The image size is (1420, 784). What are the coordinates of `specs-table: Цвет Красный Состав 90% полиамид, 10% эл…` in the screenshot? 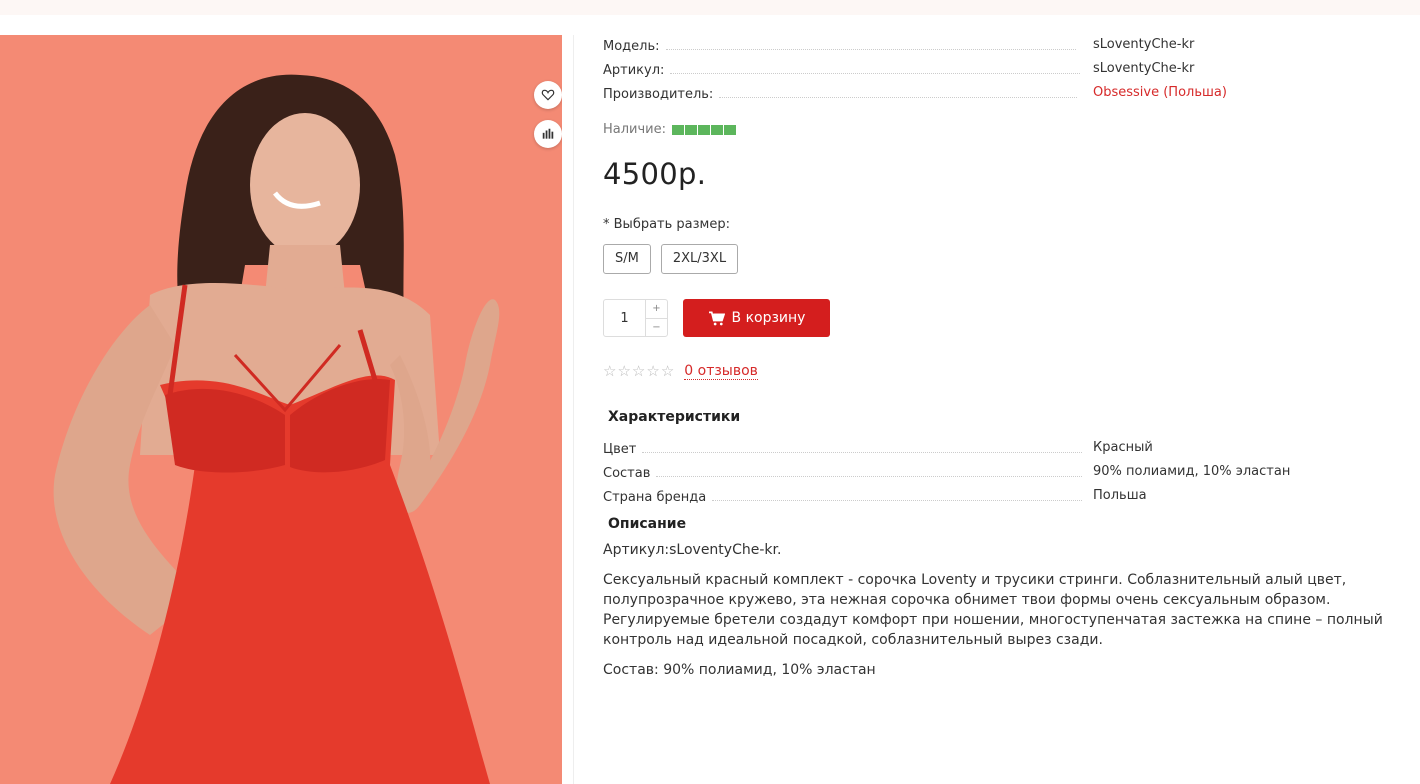 It's located at (993, 474).